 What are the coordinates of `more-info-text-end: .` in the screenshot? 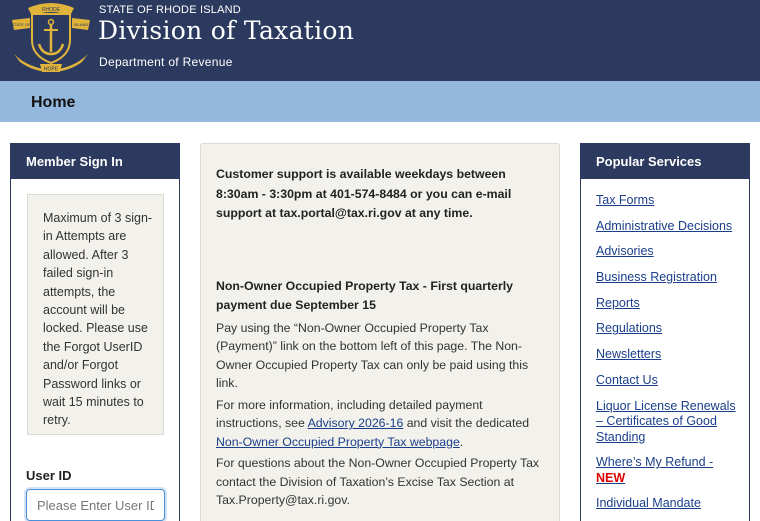 It's located at (461, 441).